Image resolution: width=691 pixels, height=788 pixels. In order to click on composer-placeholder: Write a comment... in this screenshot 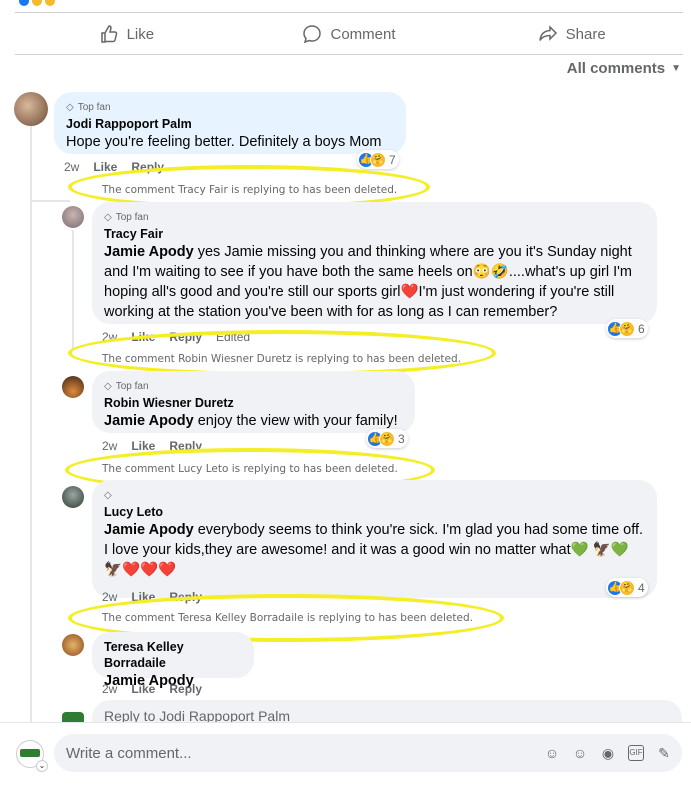, I will do `click(129, 753)`.